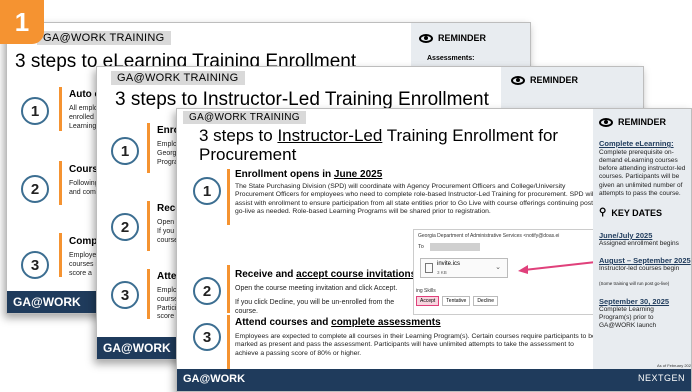 The image size is (692, 392). I want to click on attachment-chip: invite.ics 3 KB ⌄, so click(464, 268).